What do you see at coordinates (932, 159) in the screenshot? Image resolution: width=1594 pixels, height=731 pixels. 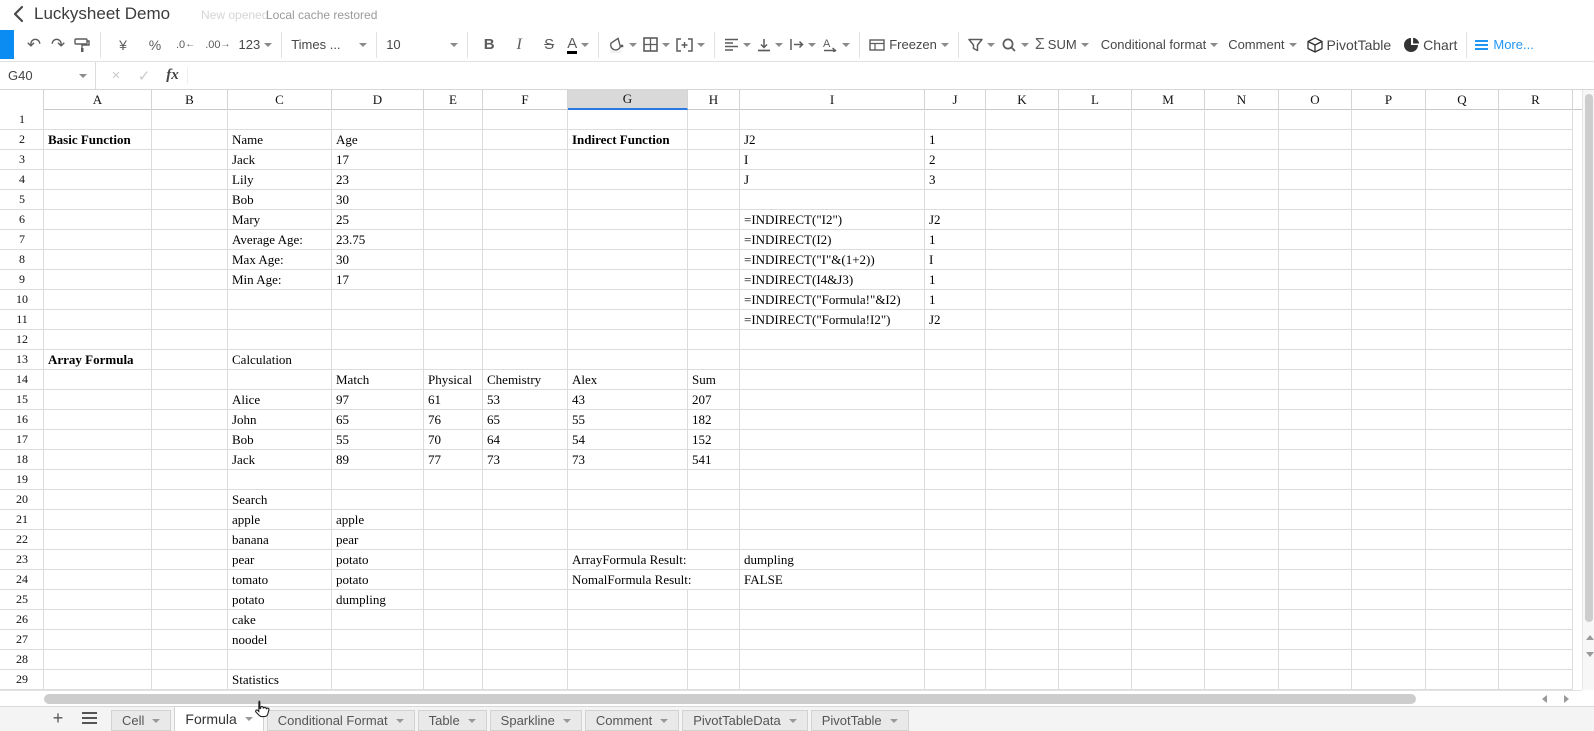 I see `cell-J3: 2` at bounding box center [932, 159].